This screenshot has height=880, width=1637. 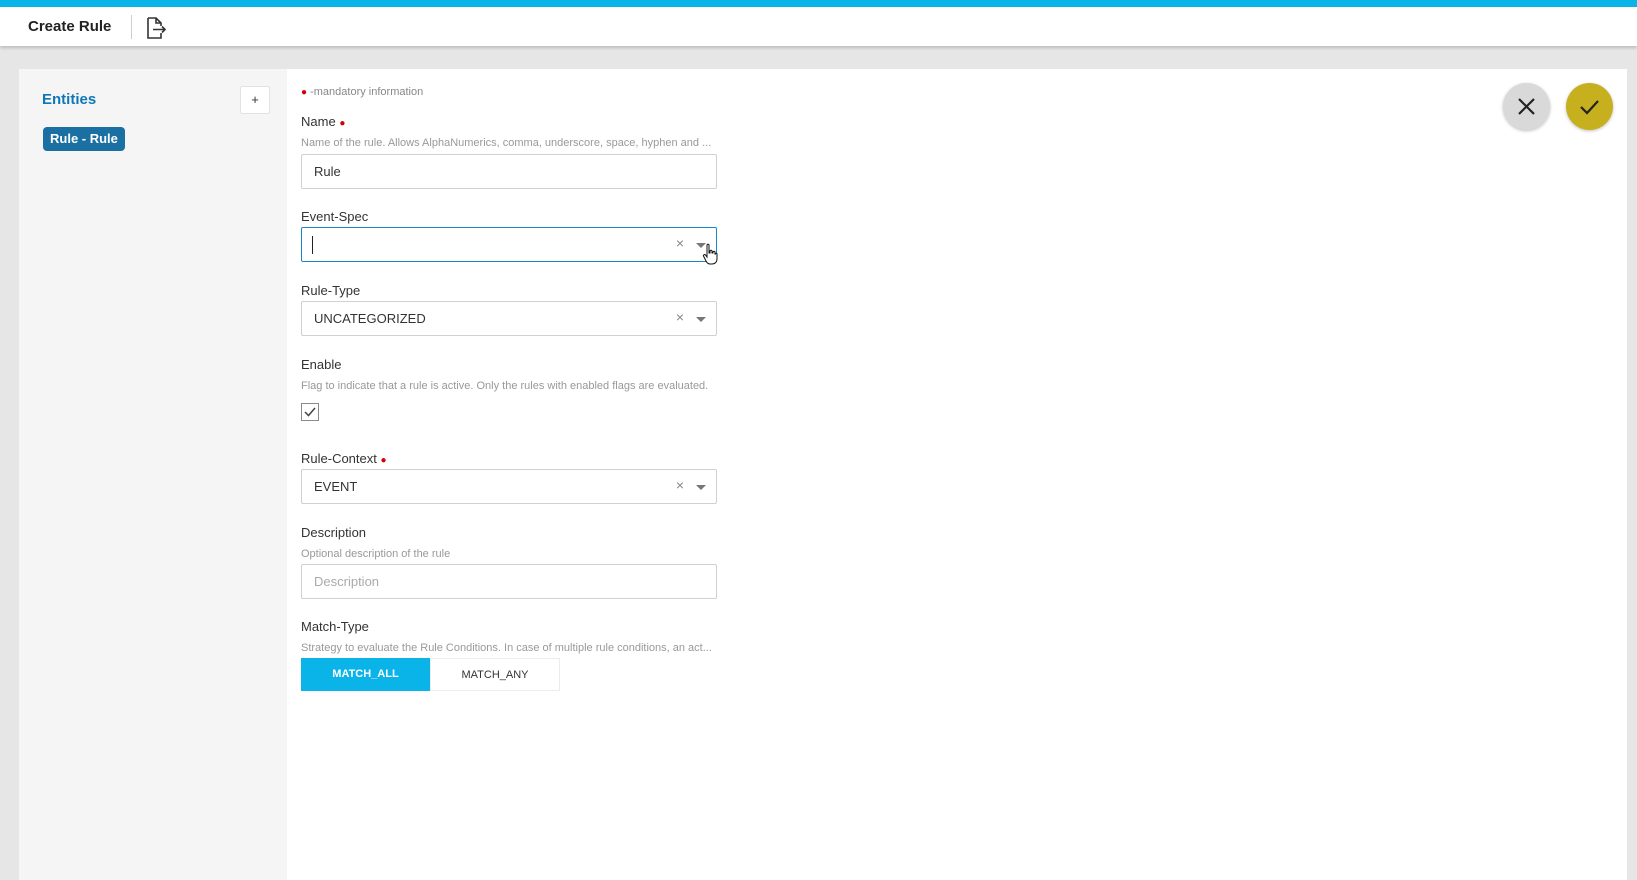 I want to click on file-export-icon, so click(x=155, y=28).